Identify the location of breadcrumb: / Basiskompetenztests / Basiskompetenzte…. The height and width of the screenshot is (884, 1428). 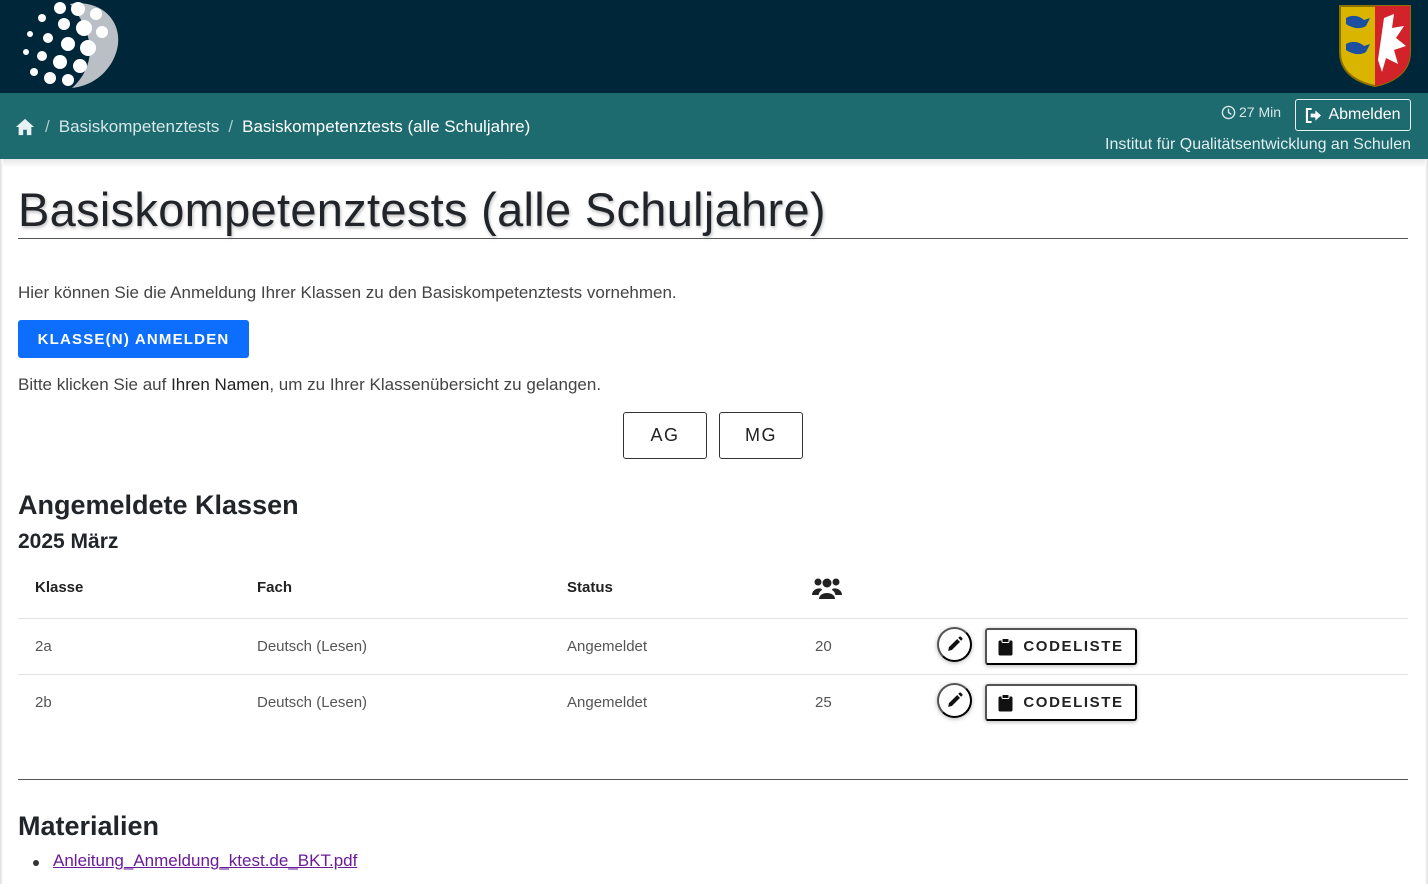
(272, 127).